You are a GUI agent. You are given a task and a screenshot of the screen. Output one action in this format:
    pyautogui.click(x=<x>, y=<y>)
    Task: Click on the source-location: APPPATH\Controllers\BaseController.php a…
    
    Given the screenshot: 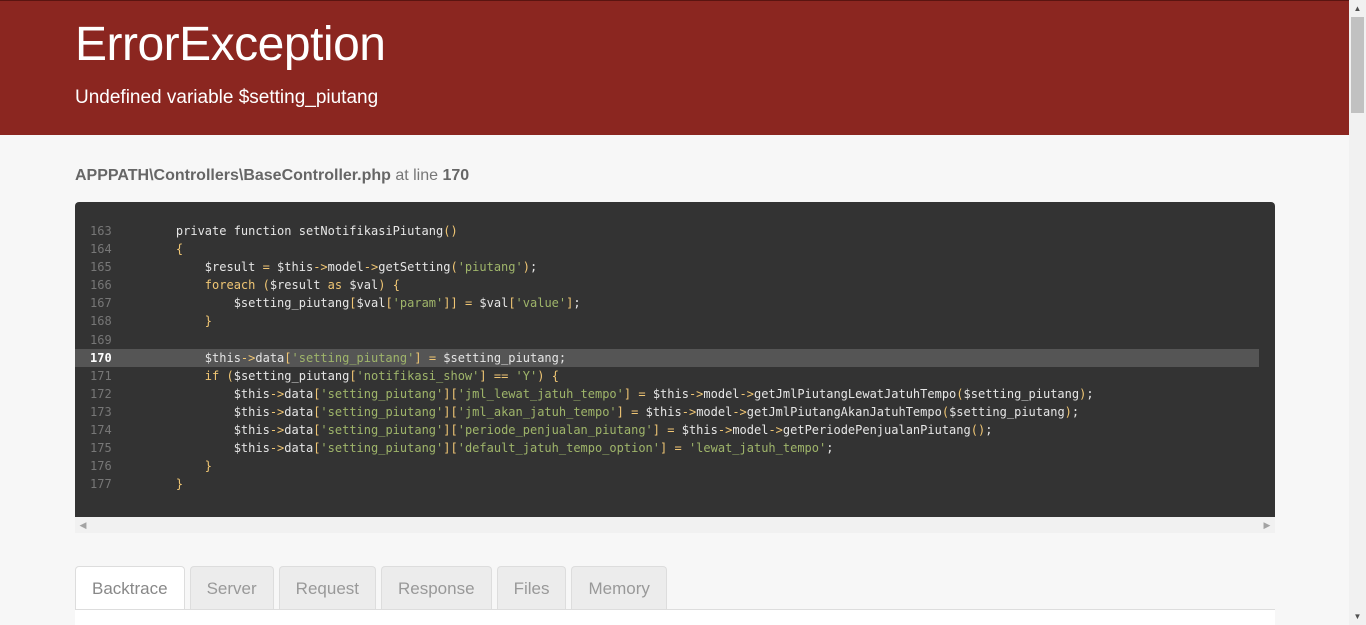 What is the action you would take?
    pyautogui.click(x=272, y=176)
    